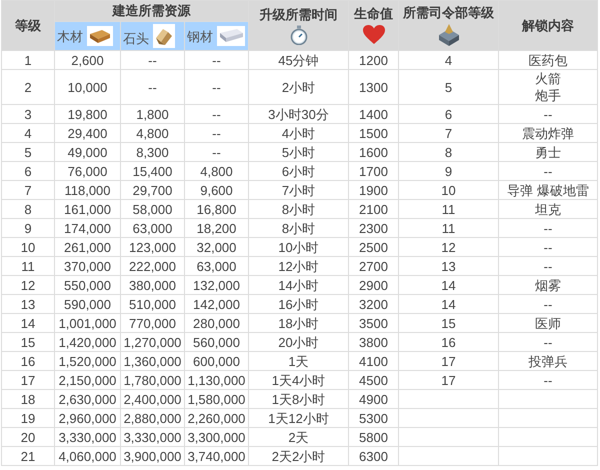 The width and height of the screenshot is (600, 470). What do you see at coordinates (298, 60) in the screenshot?
I see `table-cell: 45分钟` at bounding box center [298, 60].